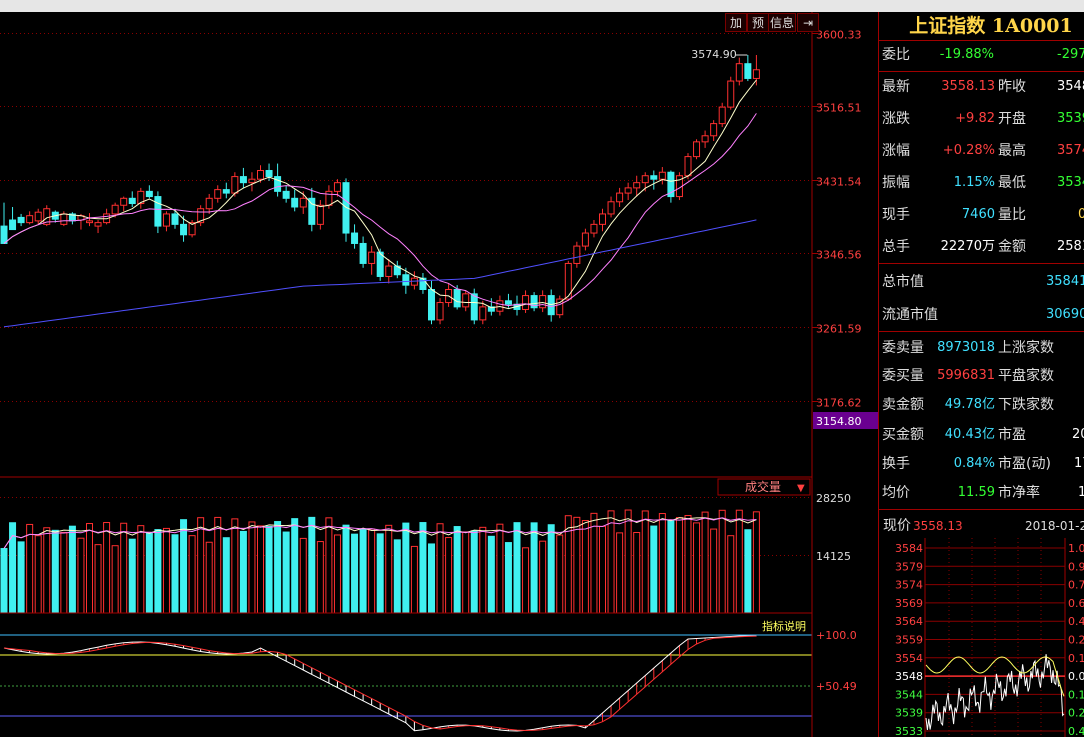 The image size is (1084, 737). I want to click on xianshou-value: 7460, so click(978, 214).